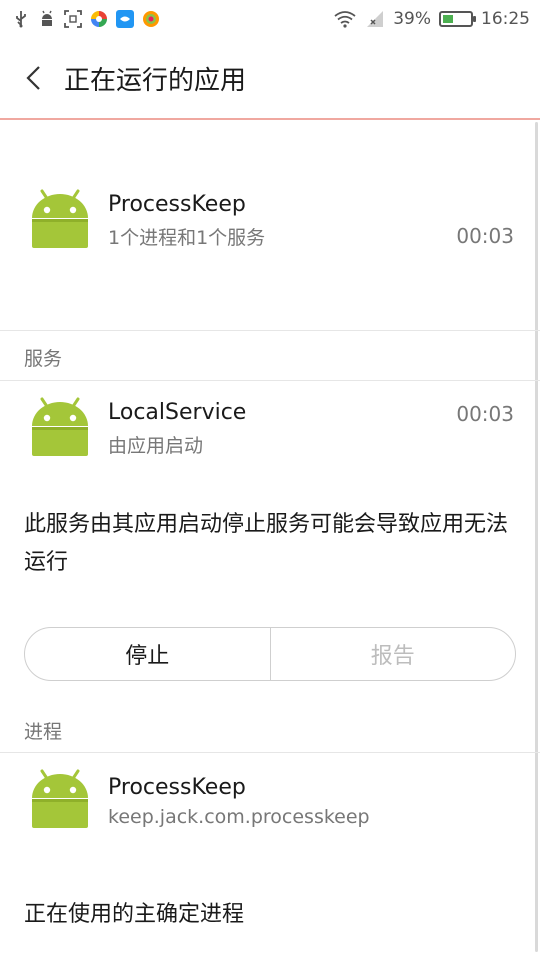  I want to click on signal-icon, so click(375, 19).